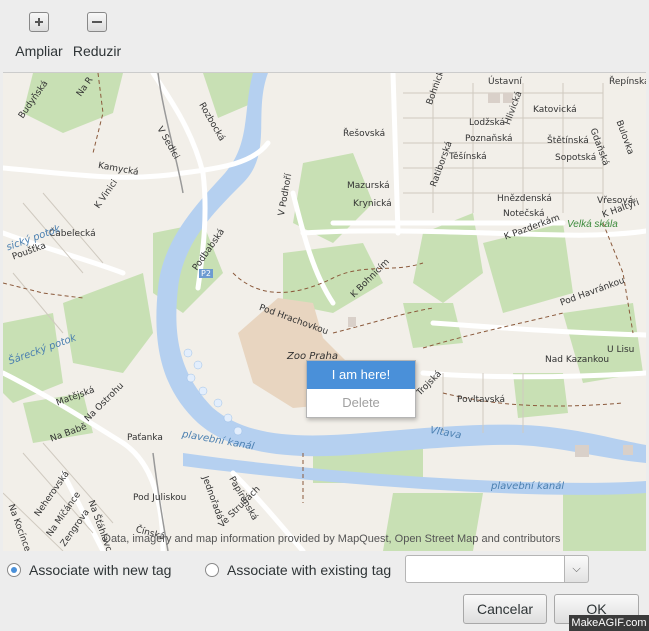 This screenshot has width=649, height=631. Describe the element at coordinates (39, 51) in the screenshot. I see `zoom-in-label: Ampliar` at that location.